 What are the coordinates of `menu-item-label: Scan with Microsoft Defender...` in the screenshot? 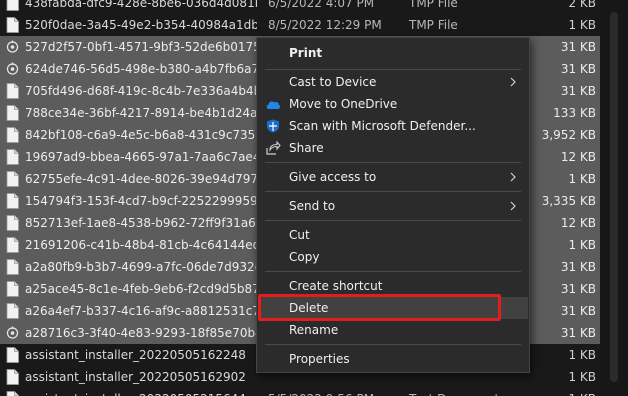 It's located at (382, 126).